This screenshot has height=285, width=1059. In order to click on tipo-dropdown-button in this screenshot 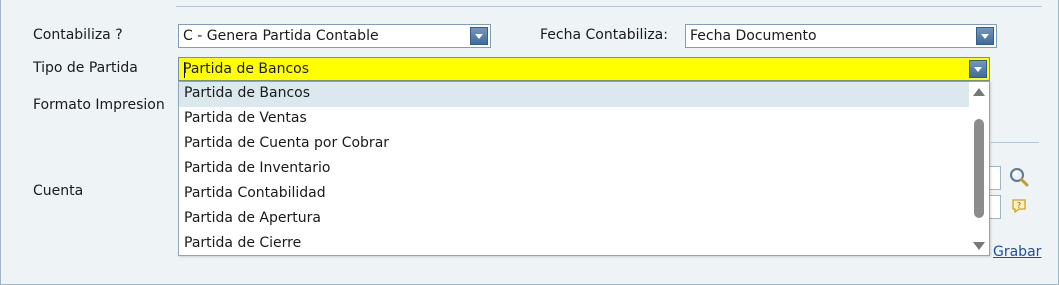, I will do `click(978, 69)`.